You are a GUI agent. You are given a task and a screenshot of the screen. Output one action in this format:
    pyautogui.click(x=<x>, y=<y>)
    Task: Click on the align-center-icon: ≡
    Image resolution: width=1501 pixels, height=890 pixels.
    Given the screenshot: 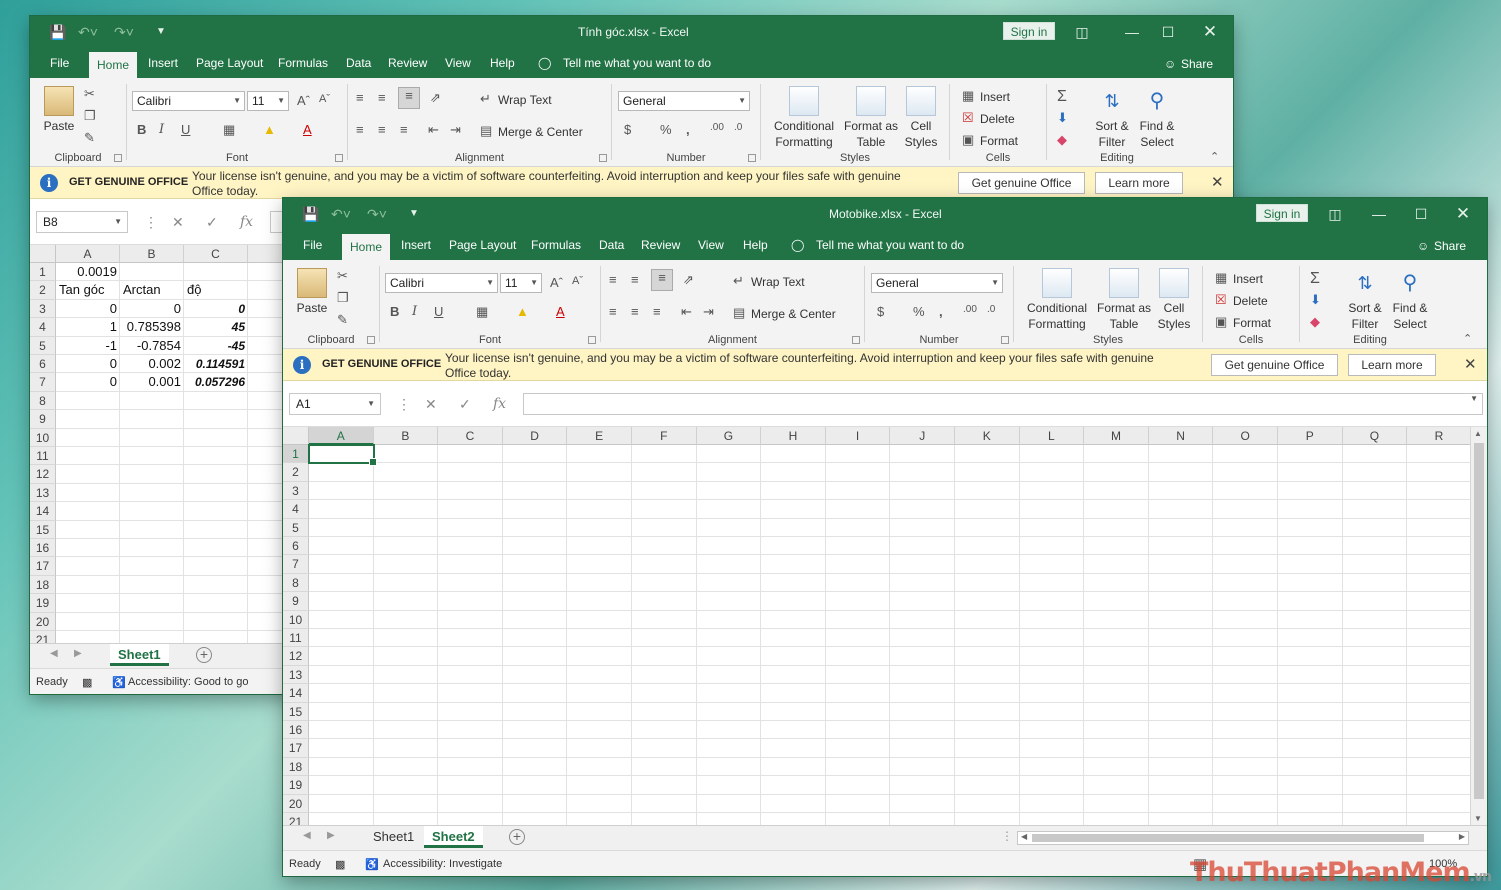 What is the action you would take?
    pyautogui.click(x=635, y=311)
    